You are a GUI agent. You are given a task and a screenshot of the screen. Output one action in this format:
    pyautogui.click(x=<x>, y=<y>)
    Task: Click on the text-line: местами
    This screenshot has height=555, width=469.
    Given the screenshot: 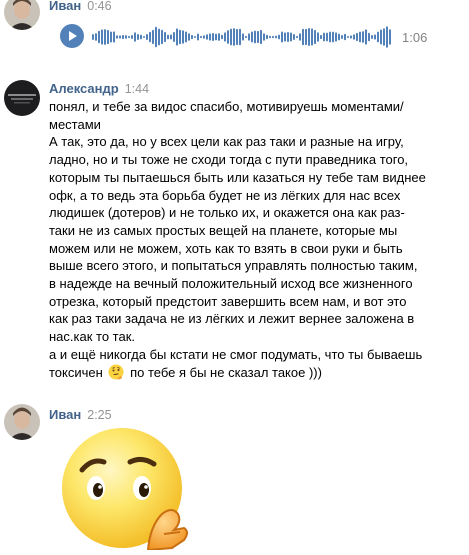 What is the action you would take?
    pyautogui.click(x=75, y=124)
    